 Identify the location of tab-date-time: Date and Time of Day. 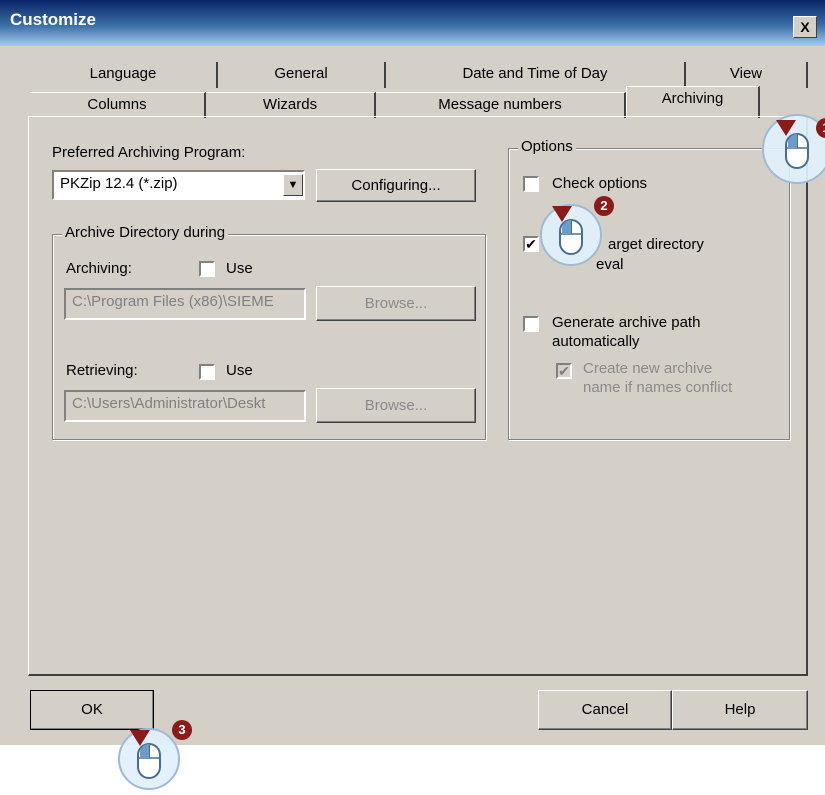
(536, 75).